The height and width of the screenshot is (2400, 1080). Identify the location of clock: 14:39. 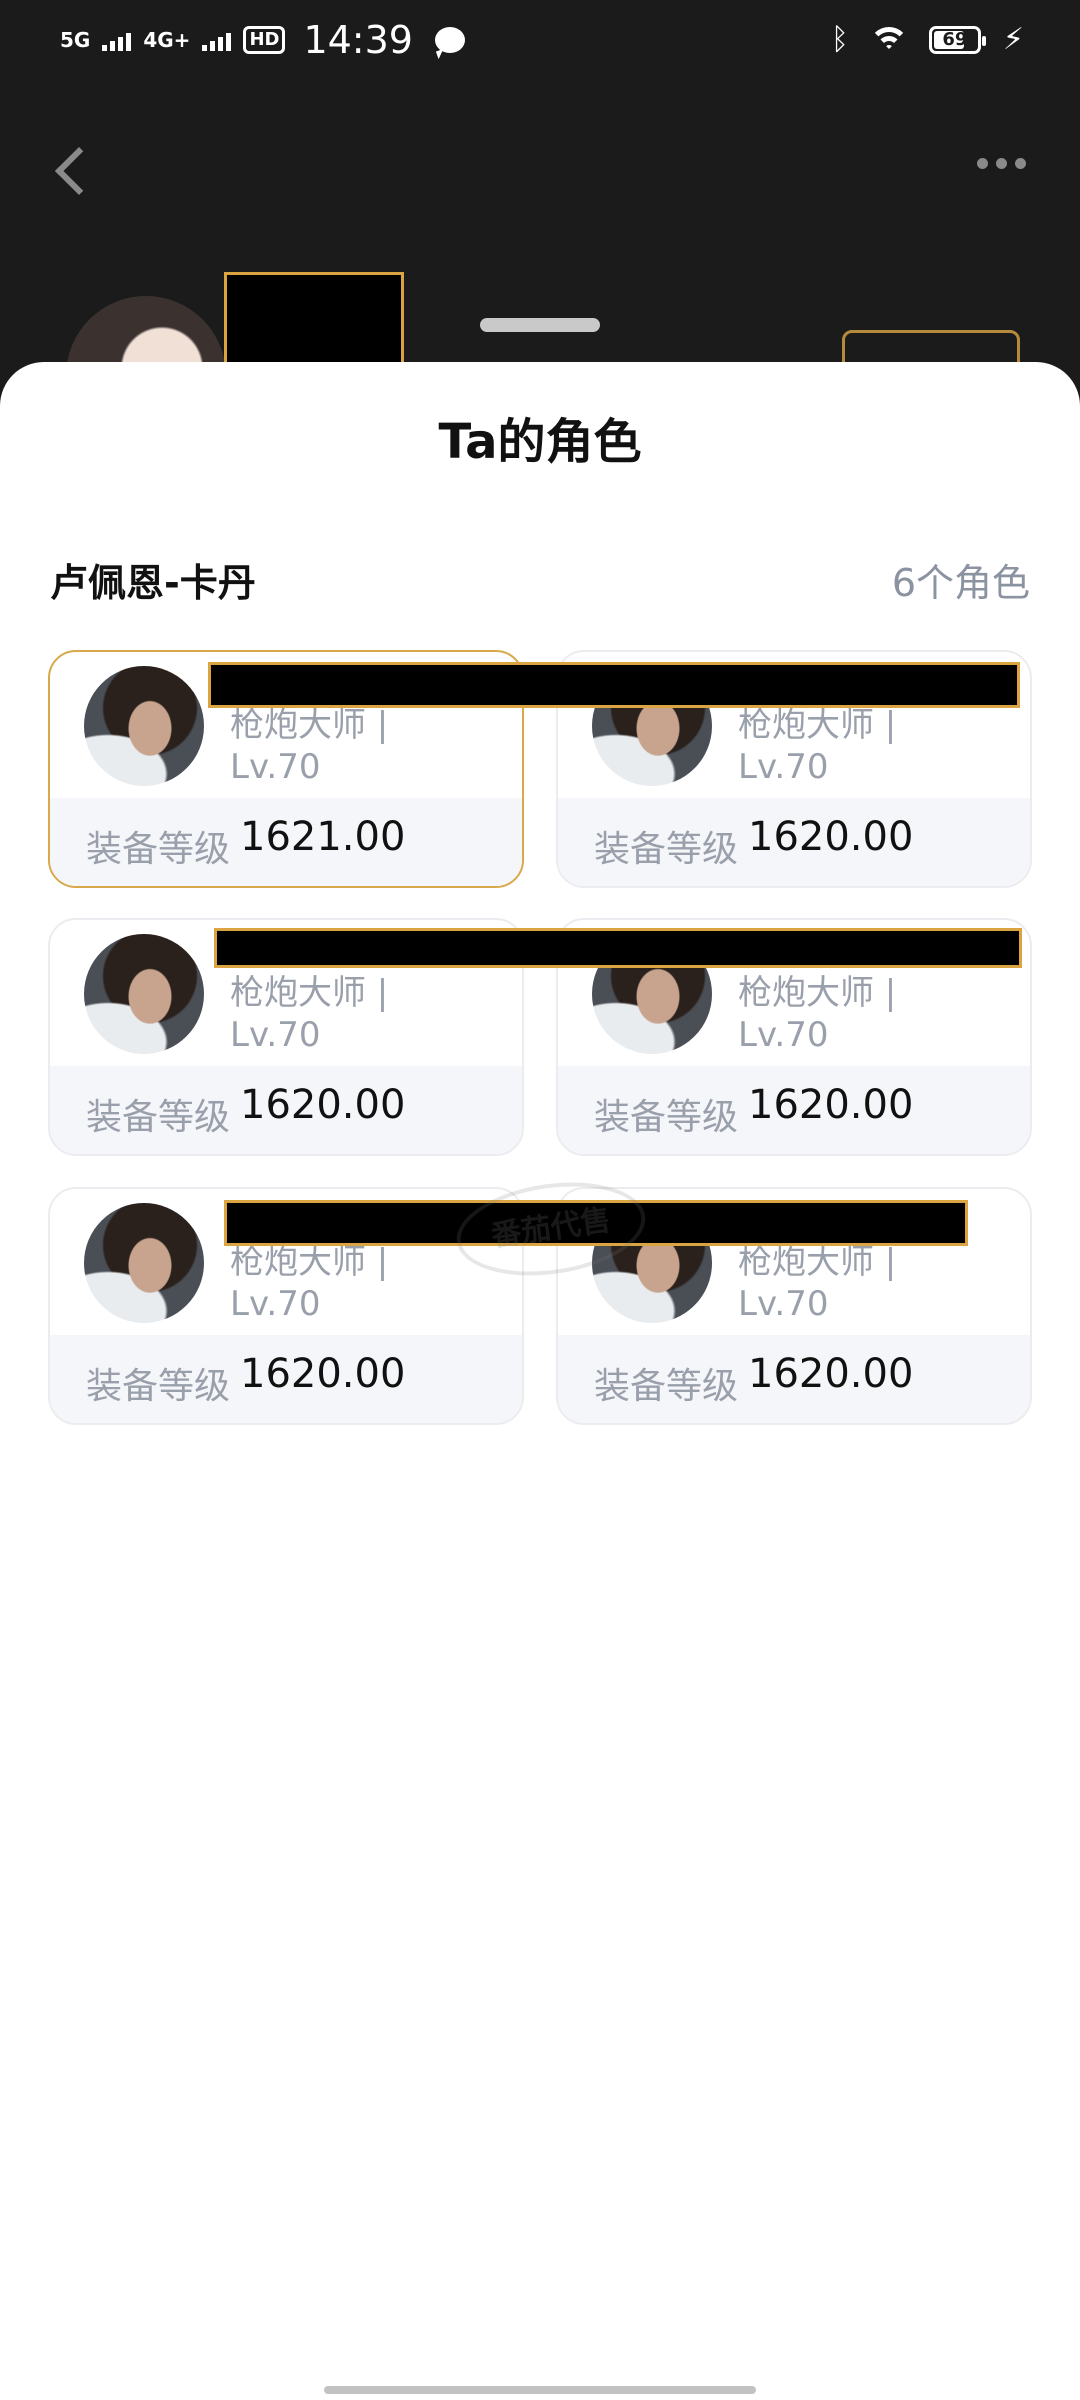
(358, 40).